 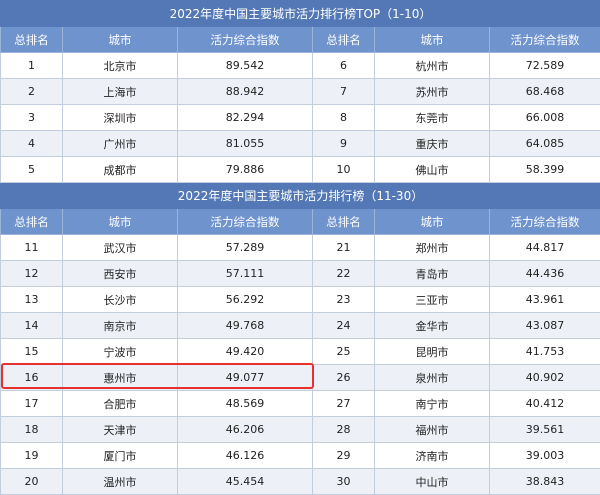 I want to click on rank-cell: 6, so click(x=344, y=66).